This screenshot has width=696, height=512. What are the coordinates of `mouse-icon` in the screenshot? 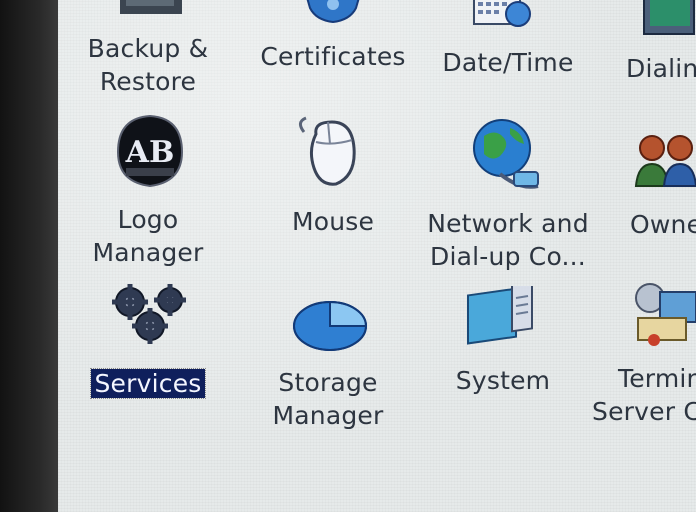 It's located at (332, 154).